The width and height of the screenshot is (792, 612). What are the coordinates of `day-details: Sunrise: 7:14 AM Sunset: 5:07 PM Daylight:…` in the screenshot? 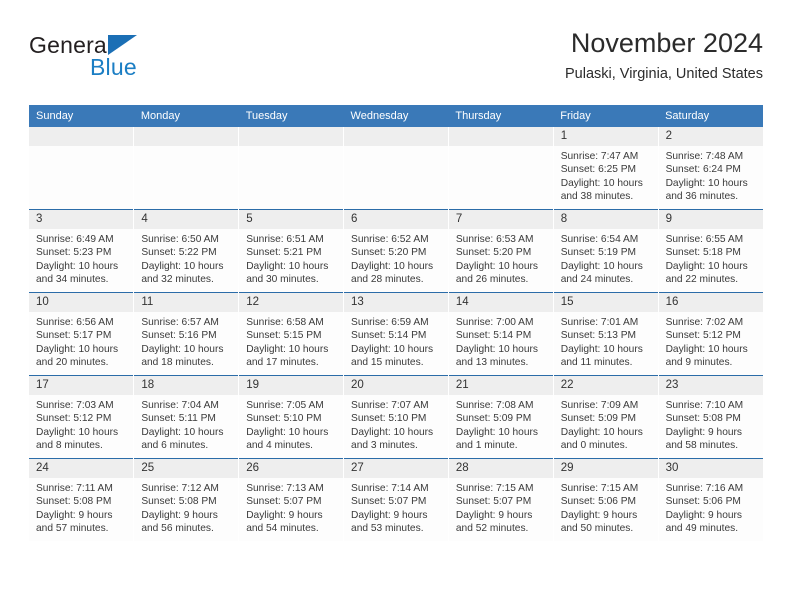 It's located at (396, 507).